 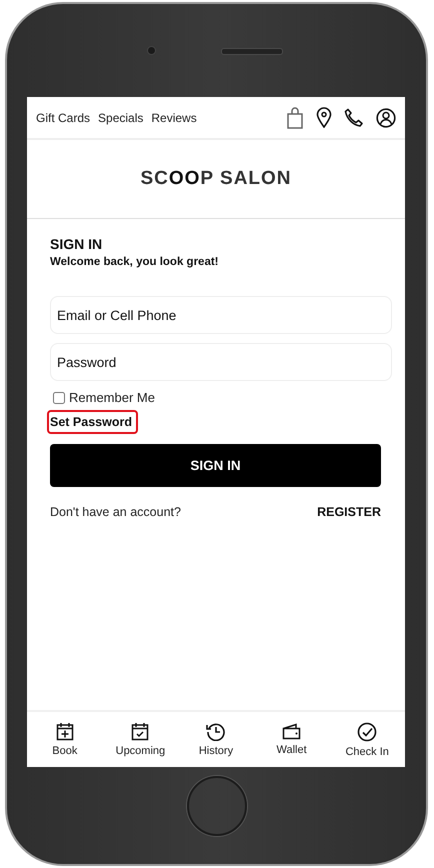 I want to click on calendar-plus-icon, so click(x=65, y=731).